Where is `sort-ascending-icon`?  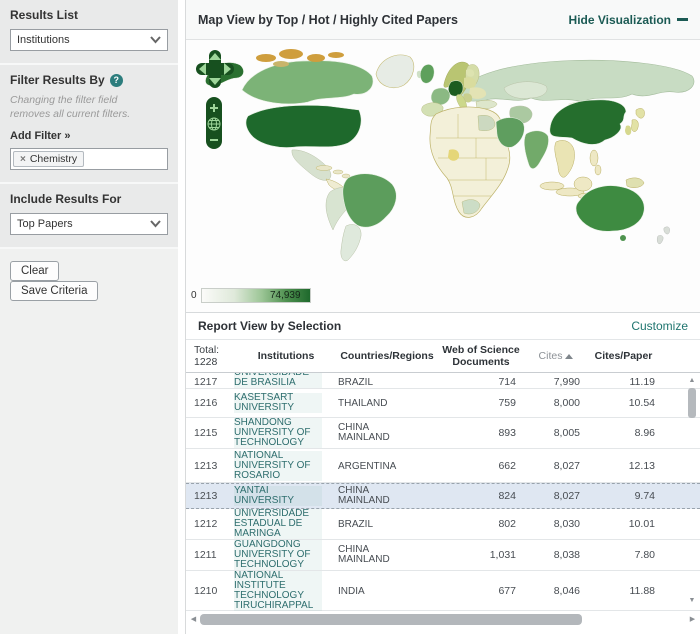 sort-ascending-icon is located at coordinates (569, 356).